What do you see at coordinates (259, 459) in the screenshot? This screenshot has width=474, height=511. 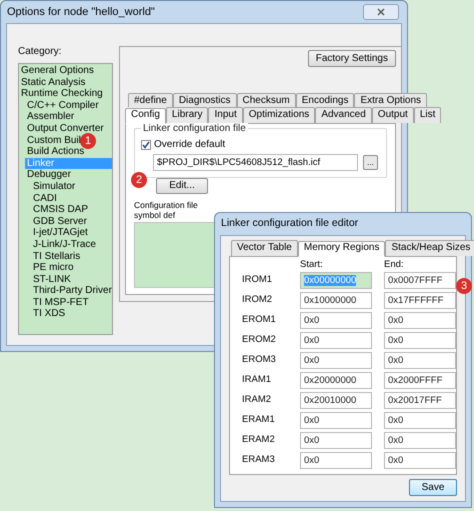 I see `region-label: ERAM3` at bounding box center [259, 459].